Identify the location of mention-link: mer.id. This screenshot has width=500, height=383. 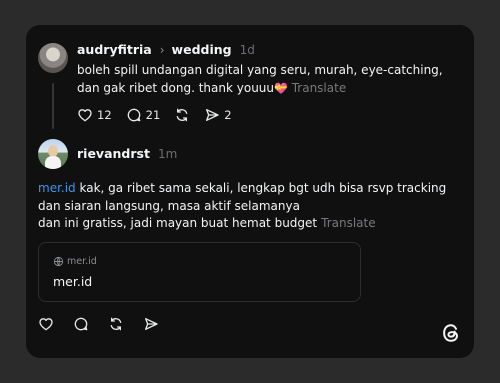
(57, 188).